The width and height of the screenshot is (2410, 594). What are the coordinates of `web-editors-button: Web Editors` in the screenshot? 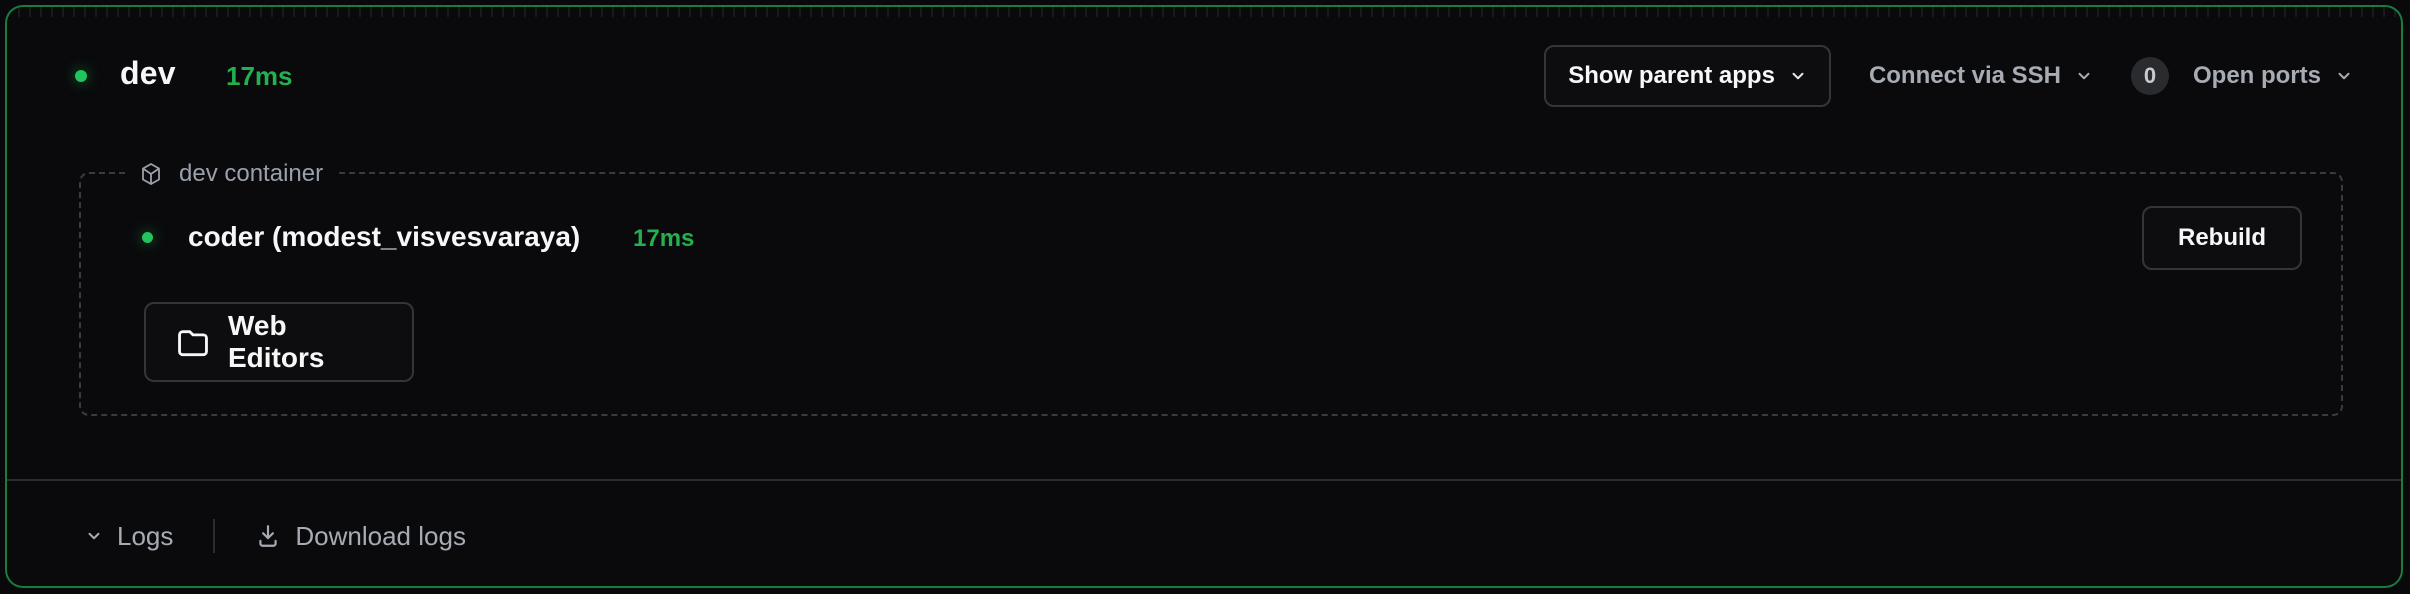 It's located at (279, 342).